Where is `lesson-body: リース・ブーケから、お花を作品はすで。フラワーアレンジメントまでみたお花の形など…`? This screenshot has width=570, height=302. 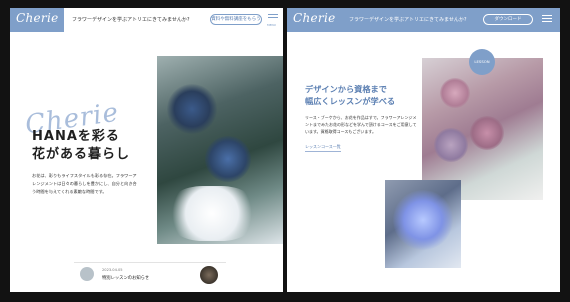
lesson-body: リース・ブーケから、お花を作品はすで。フラワーアレンジメントまでみたお花の形など… is located at coordinates (361, 124).